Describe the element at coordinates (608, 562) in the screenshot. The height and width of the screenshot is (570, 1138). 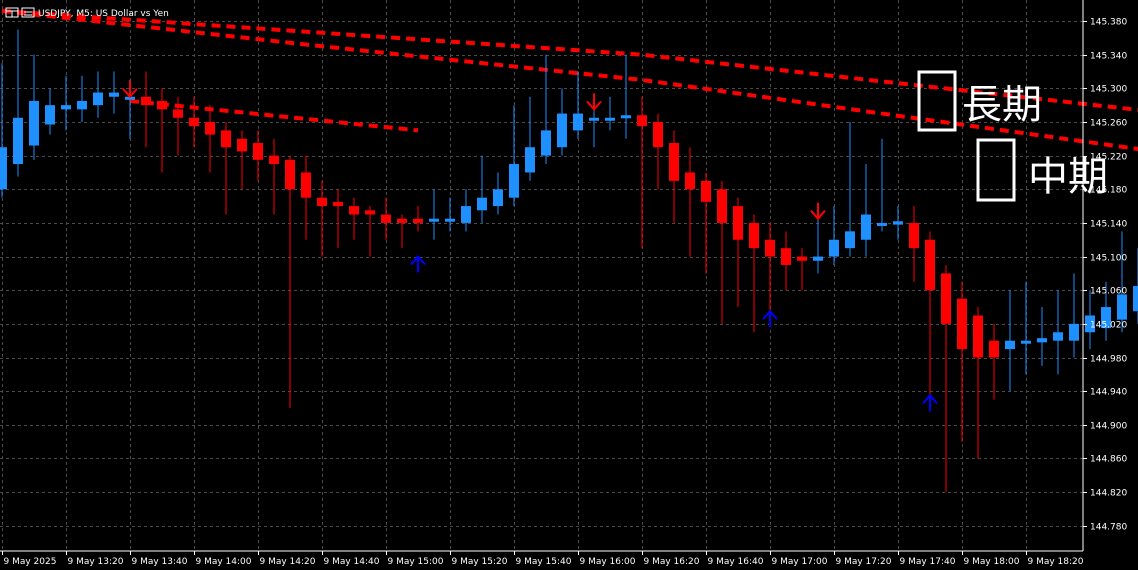
I see `time-tick-label: 9 May 16:00` at that location.